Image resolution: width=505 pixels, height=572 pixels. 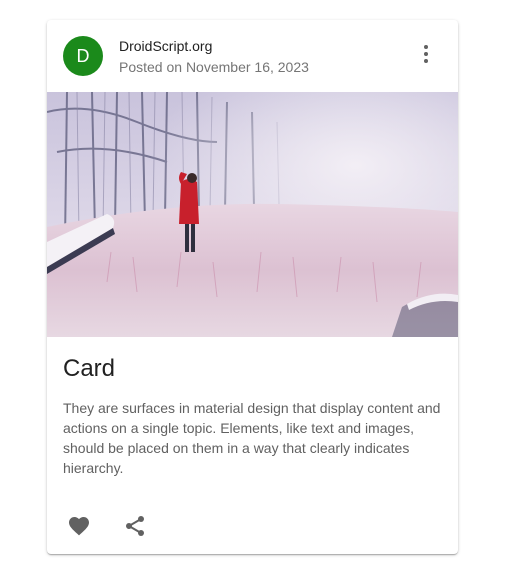 What do you see at coordinates (166, 46) in the screenshot?
I see `card-header-title: DroidScript.org` at bounding box center [166, 46].